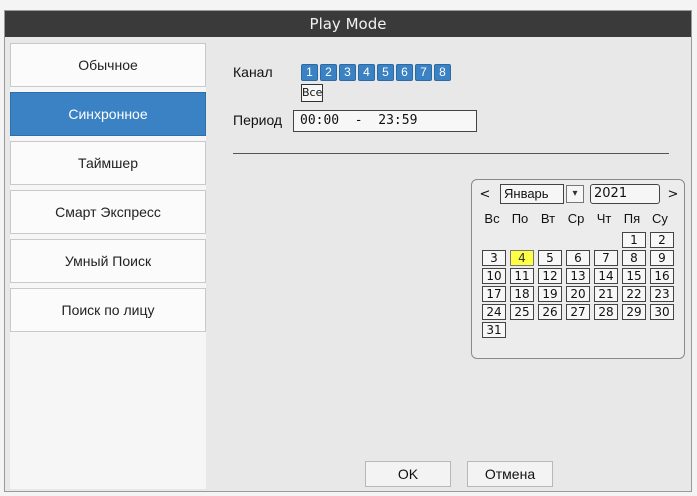 This screenshot has width=697, height=496. Describe the element at coordinates (366, 72) in the screenshot. I see `channel-4-checkbox: 4` at that location.